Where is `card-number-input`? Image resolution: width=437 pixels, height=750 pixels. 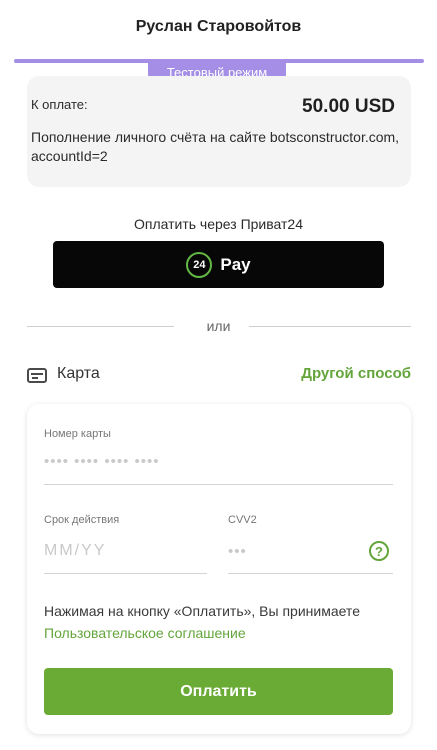 card-number-input is located at coordinates (218, 461).